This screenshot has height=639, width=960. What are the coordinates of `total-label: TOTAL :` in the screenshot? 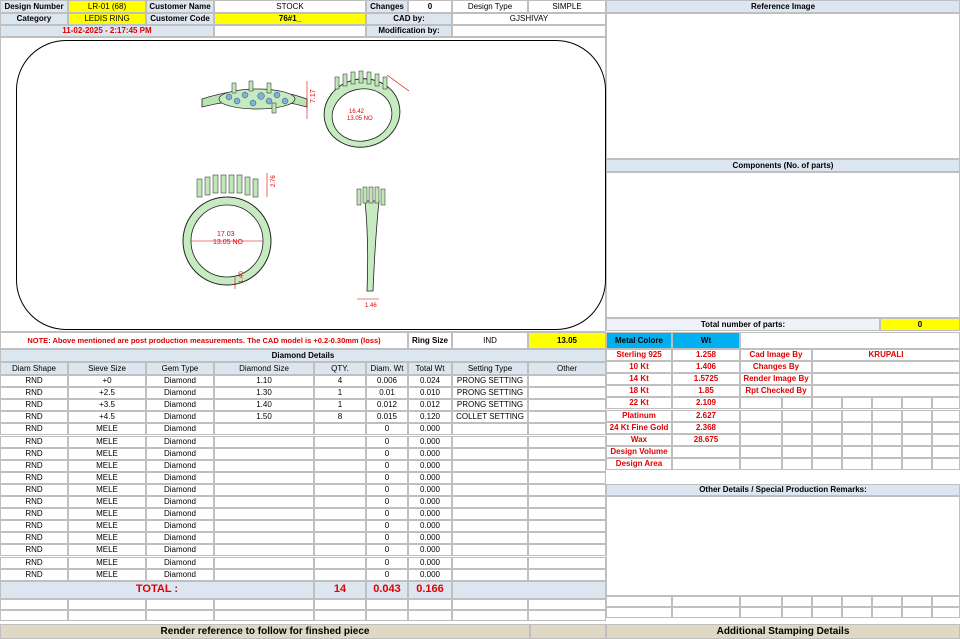 It's located at (157, 589).